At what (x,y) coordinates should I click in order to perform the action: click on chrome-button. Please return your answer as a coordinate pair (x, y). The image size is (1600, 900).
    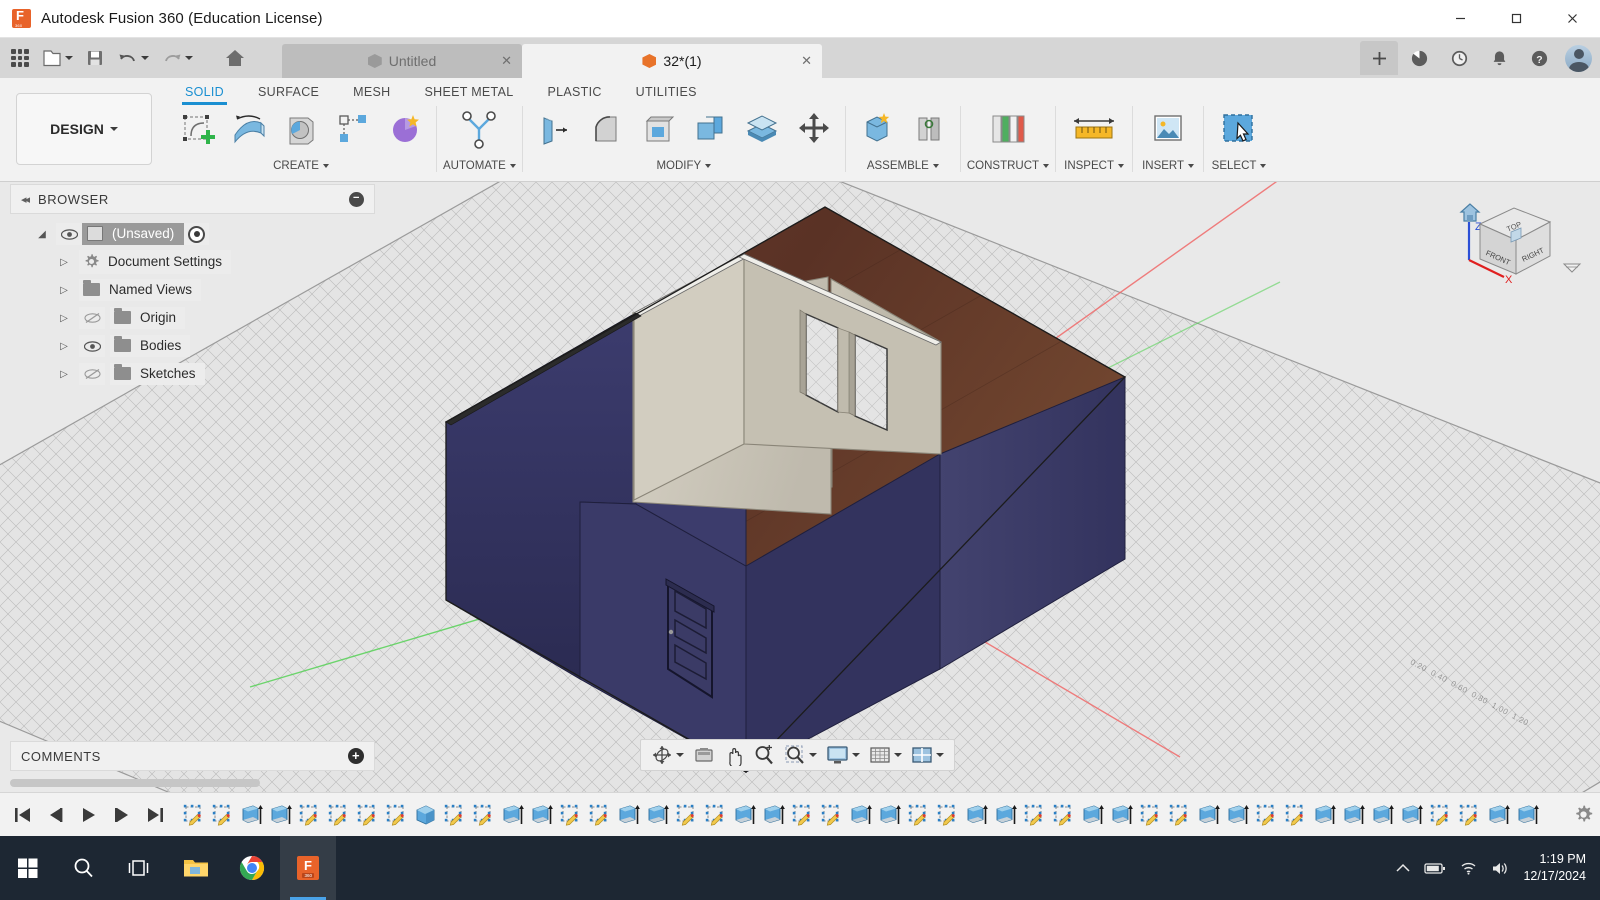
    Looking at the image, I should click on (252, 868).